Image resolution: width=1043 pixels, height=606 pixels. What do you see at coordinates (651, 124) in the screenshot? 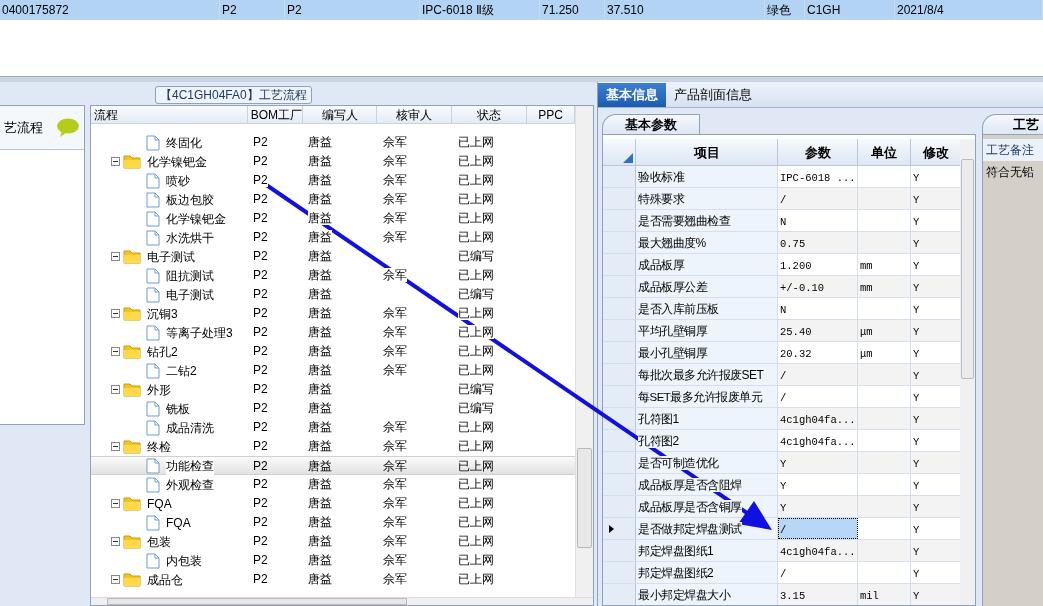
I see `tab: 基本参数` at bounding box center [651, 124].